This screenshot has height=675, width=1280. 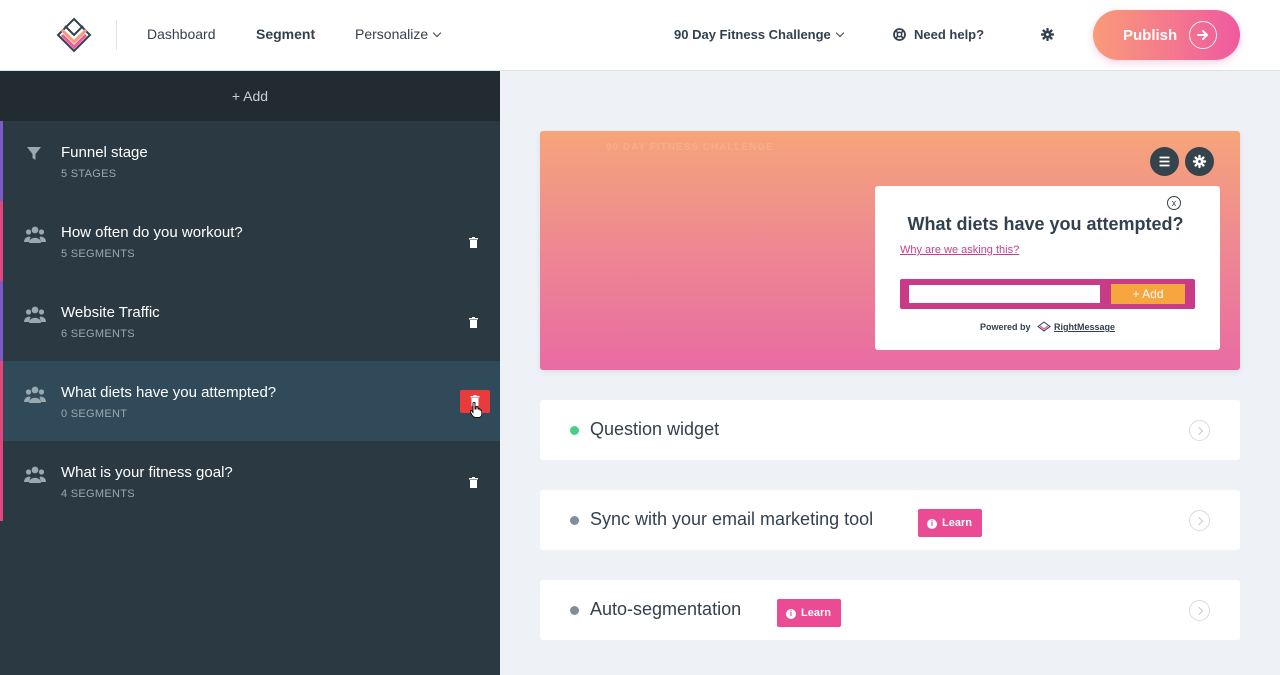 I want to click on close-icon: x, so click(x=1174, y=203).